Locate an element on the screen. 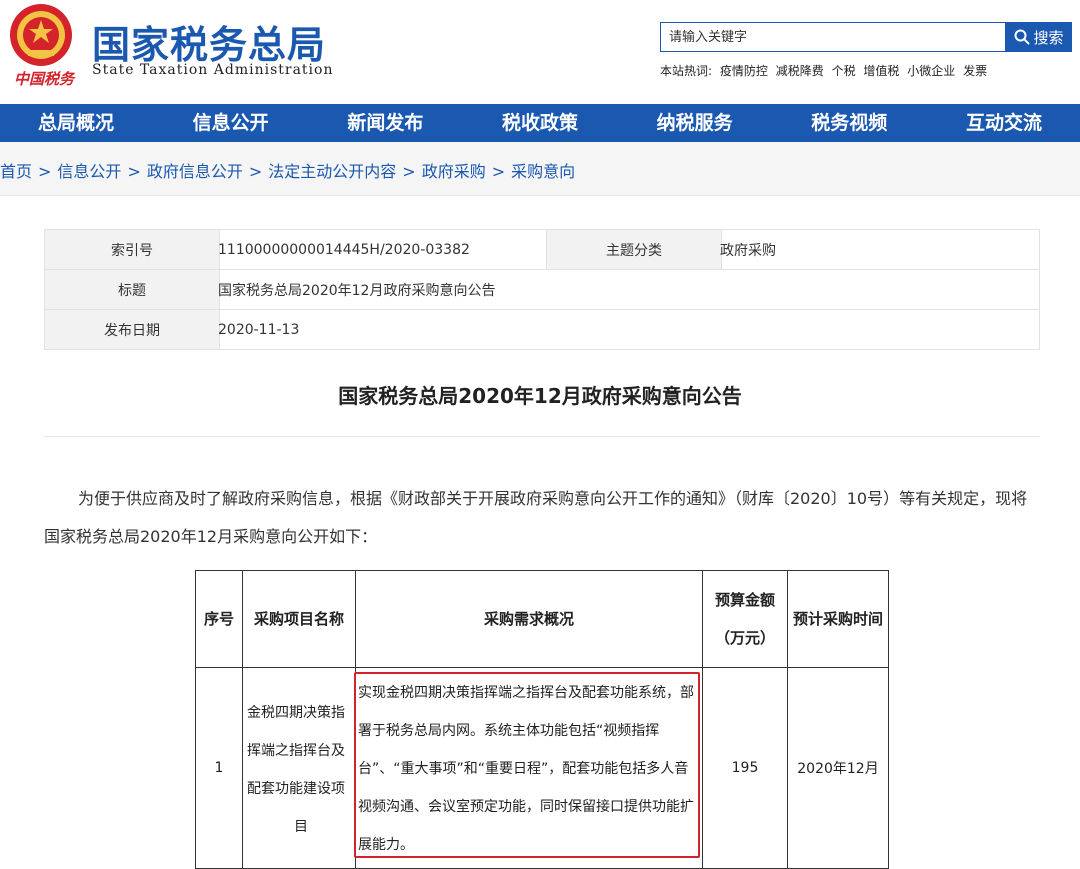 The image size is (1080, 869). breadcrumb-gov-info-public: 政府信息公开 is located at coordinates (195, 171).